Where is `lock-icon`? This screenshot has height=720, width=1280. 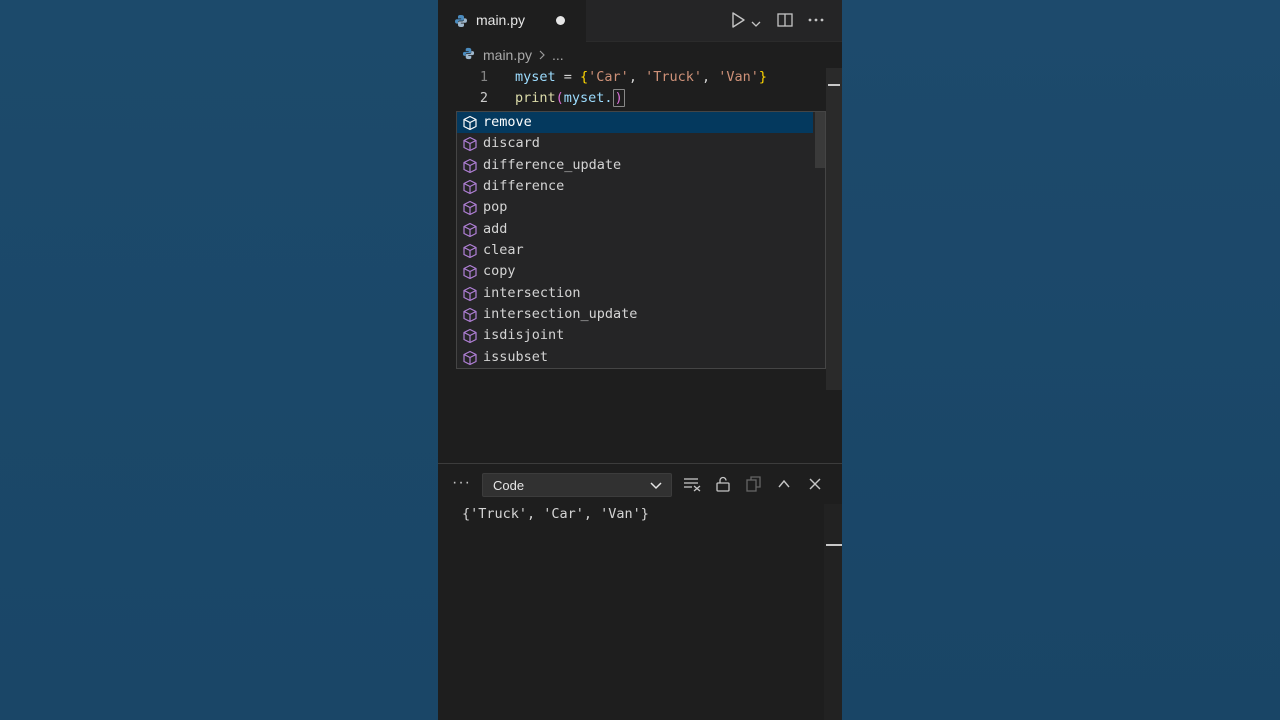 lock-icon is located at coordinates (723, 486).